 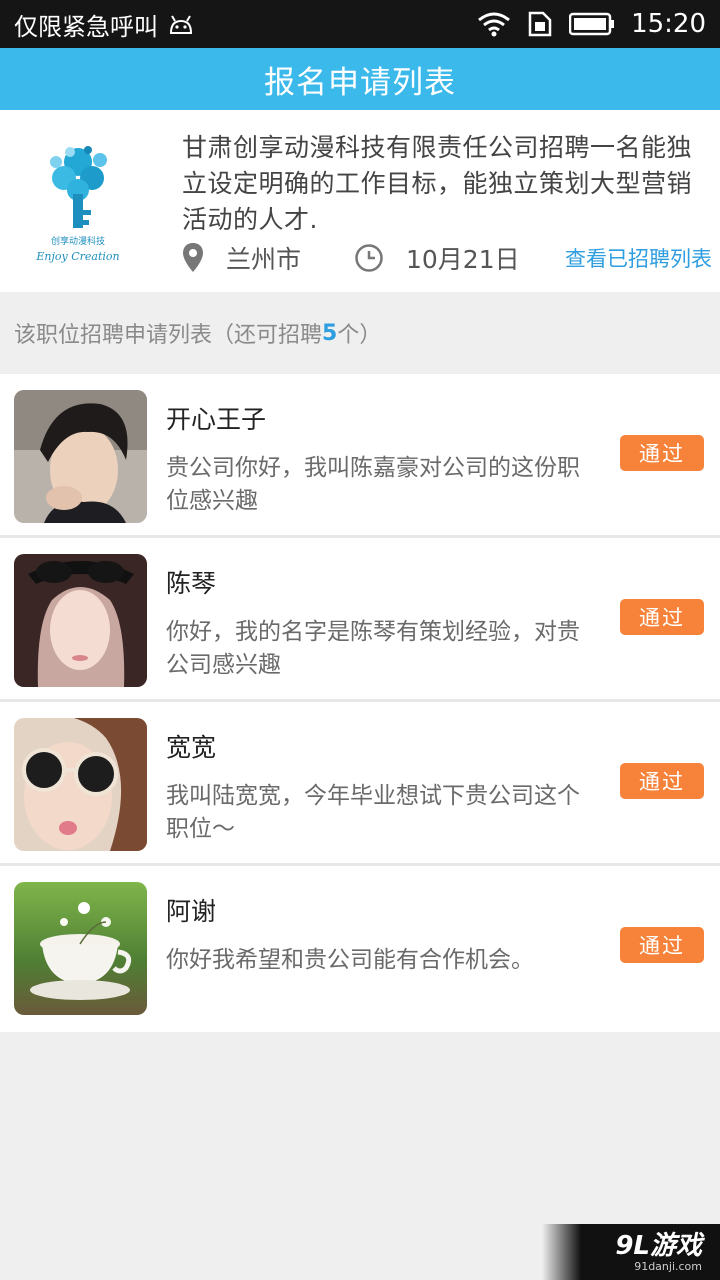 I want to click on watermark: 9L游戏 91danji.com, so click(x=631, y=1252).